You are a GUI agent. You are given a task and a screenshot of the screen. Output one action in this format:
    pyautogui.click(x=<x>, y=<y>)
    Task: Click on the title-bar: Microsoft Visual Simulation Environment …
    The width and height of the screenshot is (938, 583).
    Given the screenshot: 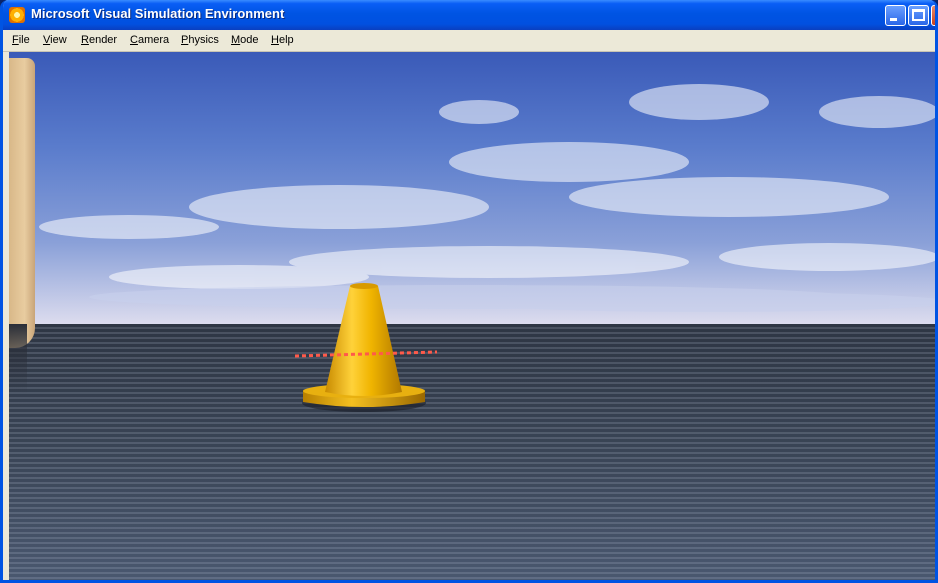 What is the action you would take?
    pyautogui.click(x=469, y=15)
    